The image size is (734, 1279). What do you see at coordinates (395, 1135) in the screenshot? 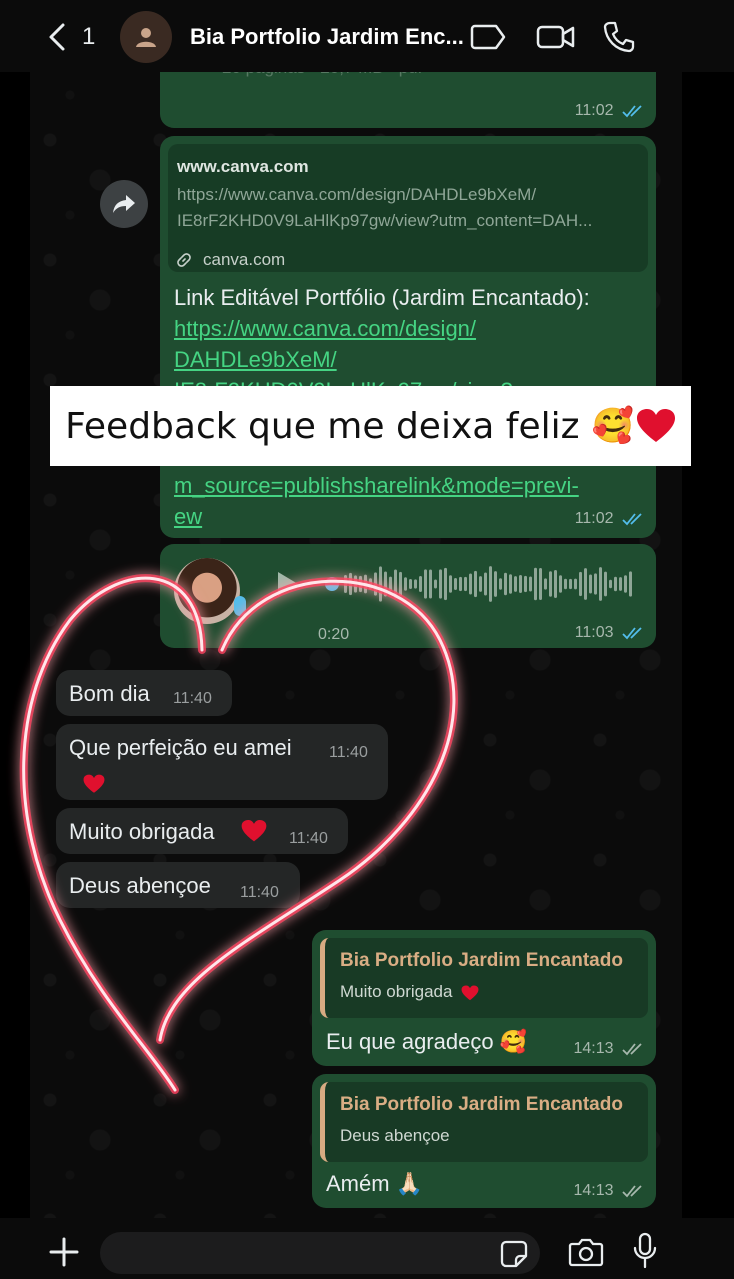
I see `quoted-text: Deus abençoe` at bounding box center [395, 1135].